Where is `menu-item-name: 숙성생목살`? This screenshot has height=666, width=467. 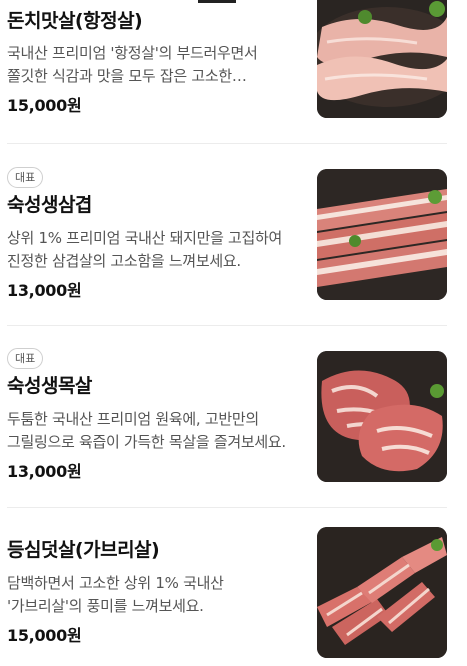
menu-item-name: 숙성생목살 is located at coordinates (49, 386).